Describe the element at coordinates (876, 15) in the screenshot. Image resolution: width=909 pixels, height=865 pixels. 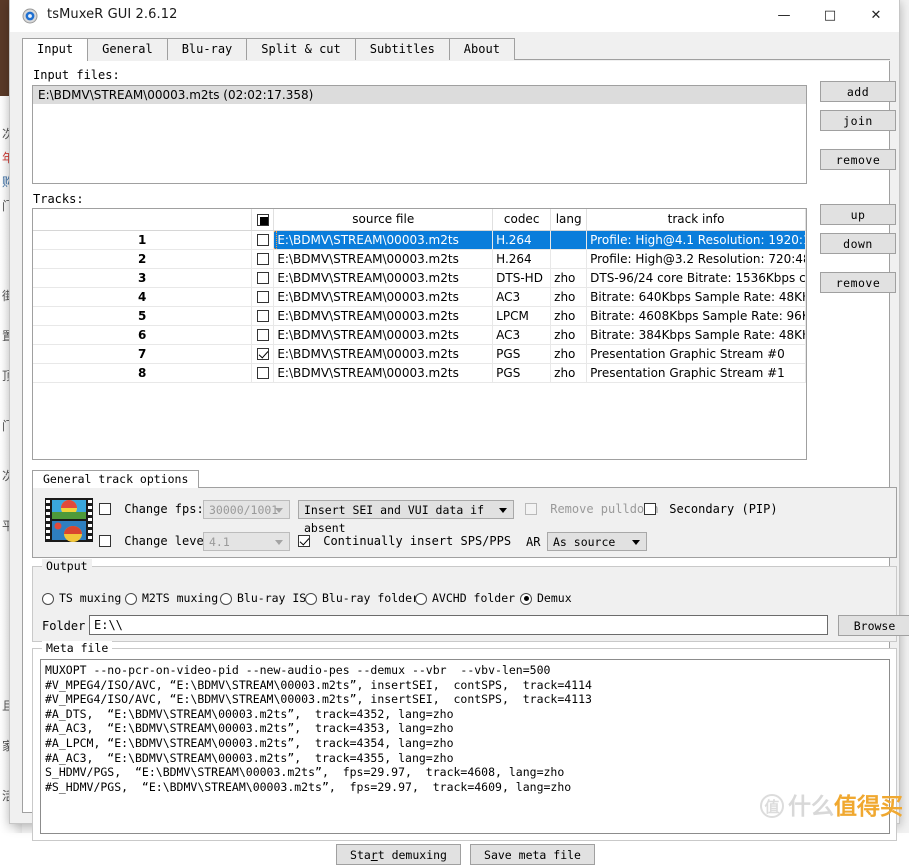
I see `close-button: ✕` at that location.